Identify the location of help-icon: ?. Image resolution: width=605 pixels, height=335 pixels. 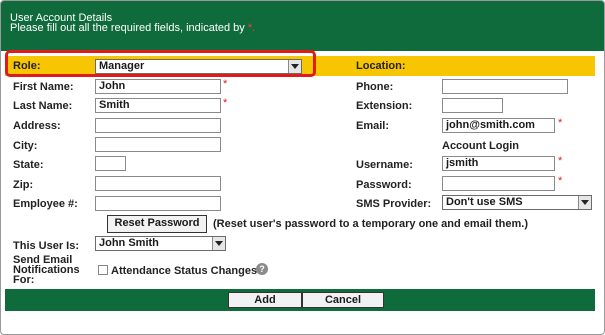
(262, 269).